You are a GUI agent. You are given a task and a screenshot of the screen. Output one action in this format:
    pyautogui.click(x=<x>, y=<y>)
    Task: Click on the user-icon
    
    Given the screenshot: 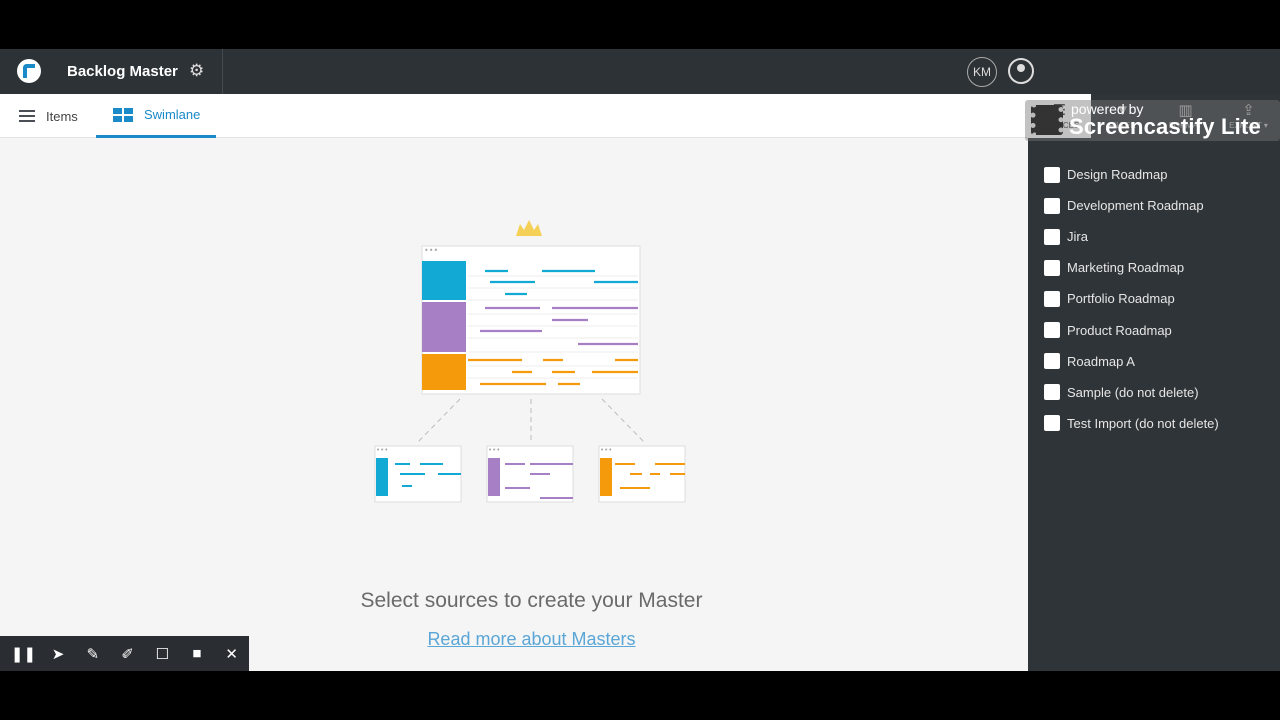 What is the action you would take?
    pyautogui.click(x=1021, y=71)
    